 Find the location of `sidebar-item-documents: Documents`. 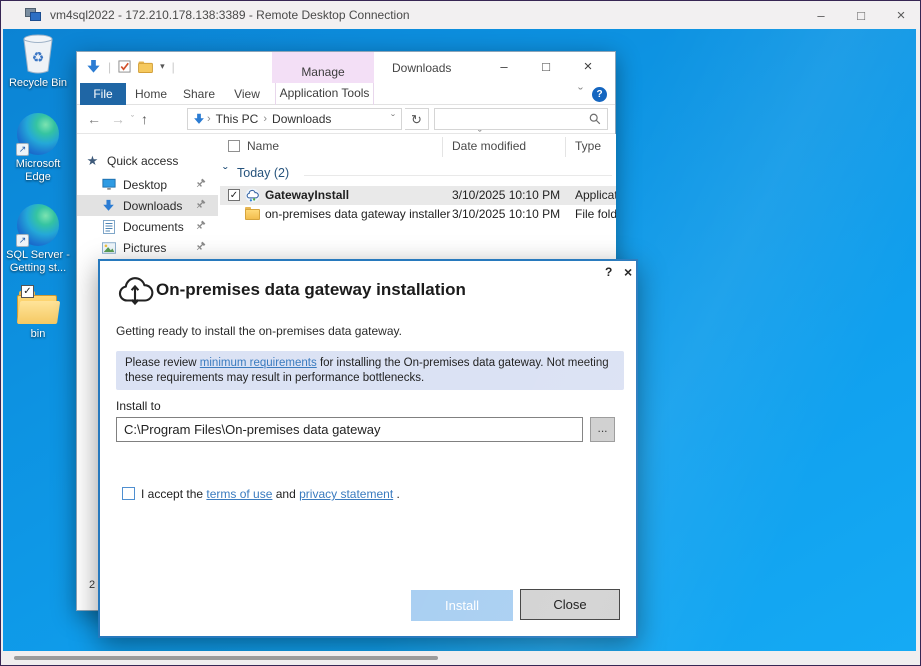

sidebar-item-documents: Documents is located at coordinates (147, 226).